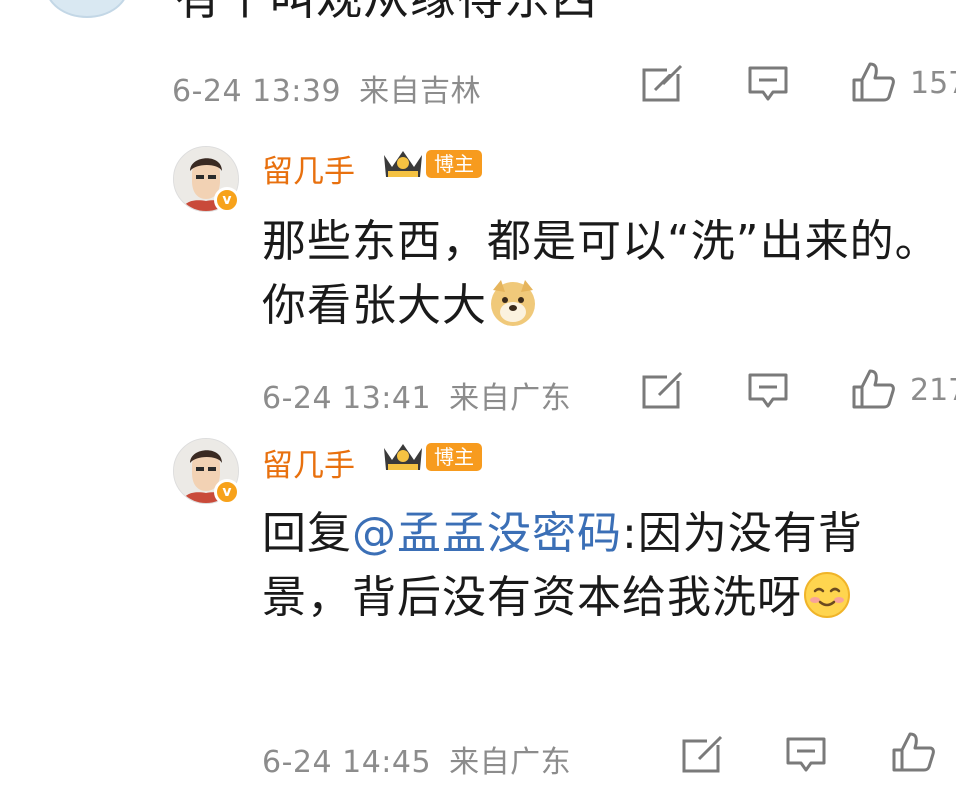  I want to click on reply-timestamp: 6-24 14:45, so click(347, 762).